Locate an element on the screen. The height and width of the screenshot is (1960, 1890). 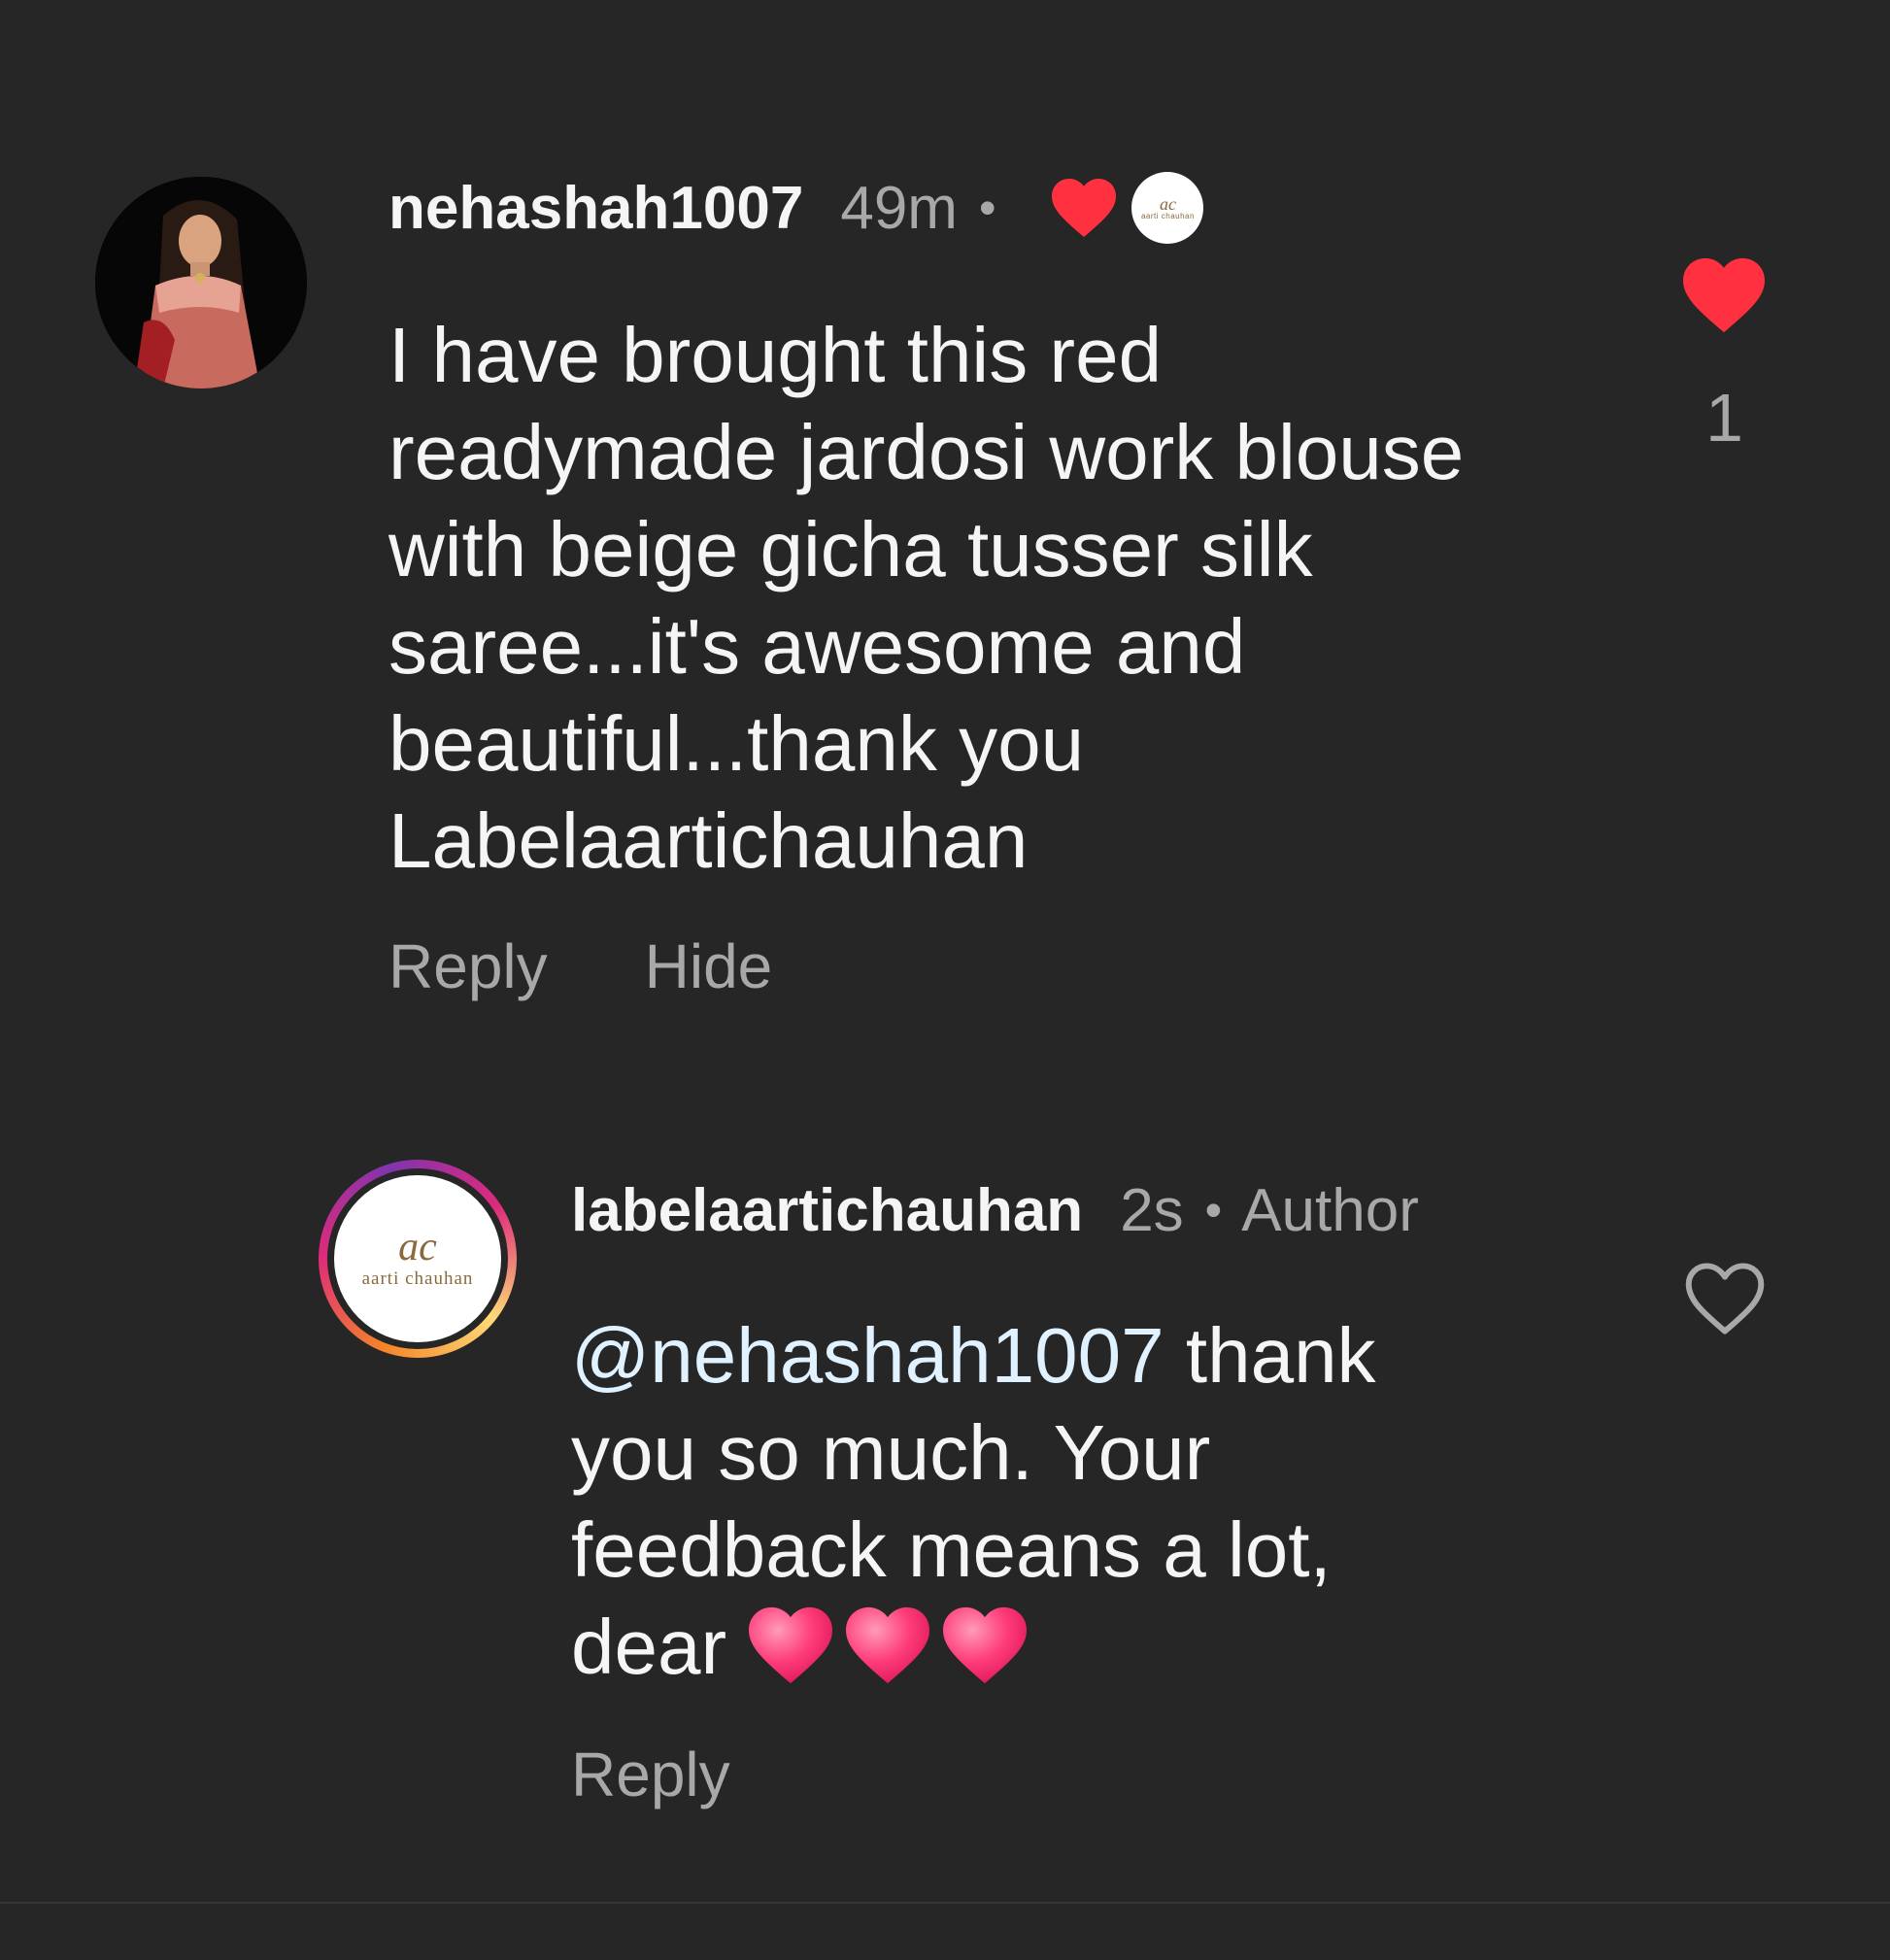
creator-avatar-badge: ac aarti chauhan is located at coordinates (1167, 208).